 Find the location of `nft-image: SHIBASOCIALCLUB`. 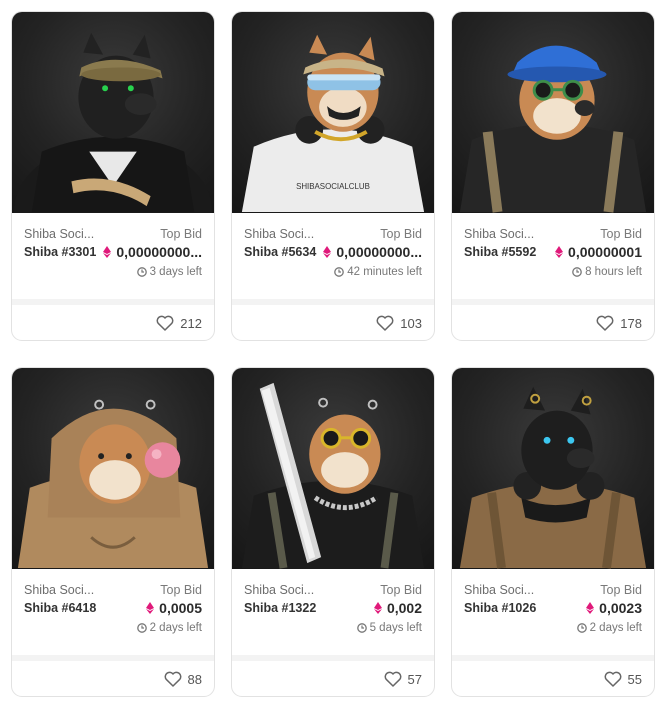

nft-image: SHIBASOCIALCLUB is located at coordinates (333, 112).